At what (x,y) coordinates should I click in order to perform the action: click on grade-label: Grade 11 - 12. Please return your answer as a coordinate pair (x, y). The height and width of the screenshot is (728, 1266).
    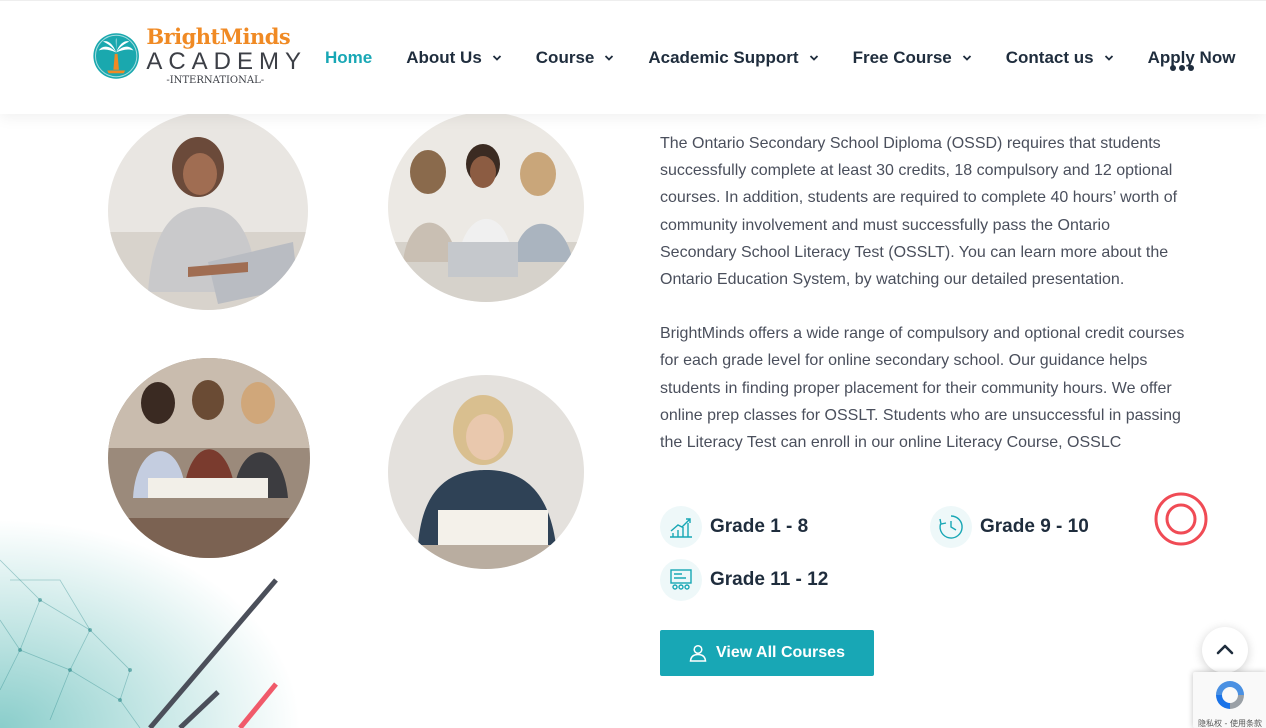
    Looking at the image, I should click on (769, 579).